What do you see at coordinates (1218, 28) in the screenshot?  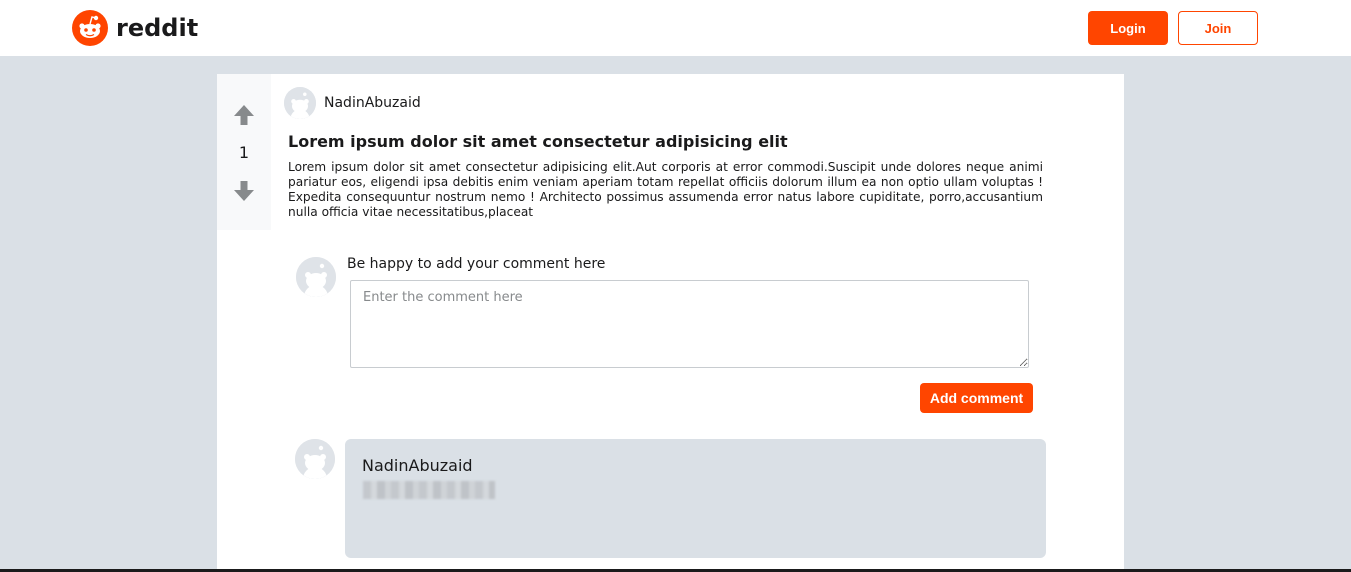 I see `join-button: Join` at bounding box center [1218, 28].